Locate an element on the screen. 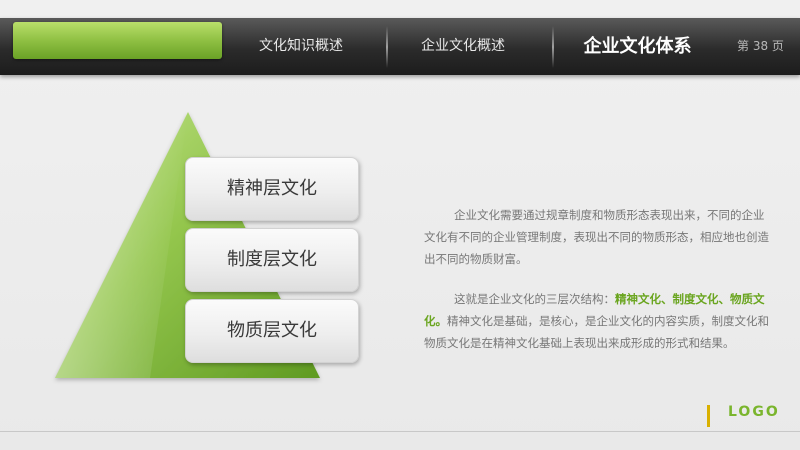 The height and width of the screenshot is (450, 800). footer-gold-bar is located at coordinates (708, 416).